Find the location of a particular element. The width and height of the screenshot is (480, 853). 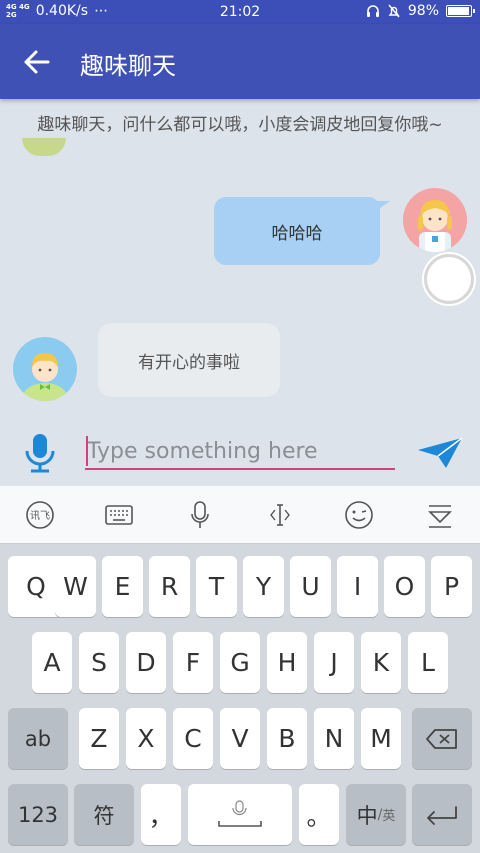

key-y: Y is located at coordinates (263, 586).